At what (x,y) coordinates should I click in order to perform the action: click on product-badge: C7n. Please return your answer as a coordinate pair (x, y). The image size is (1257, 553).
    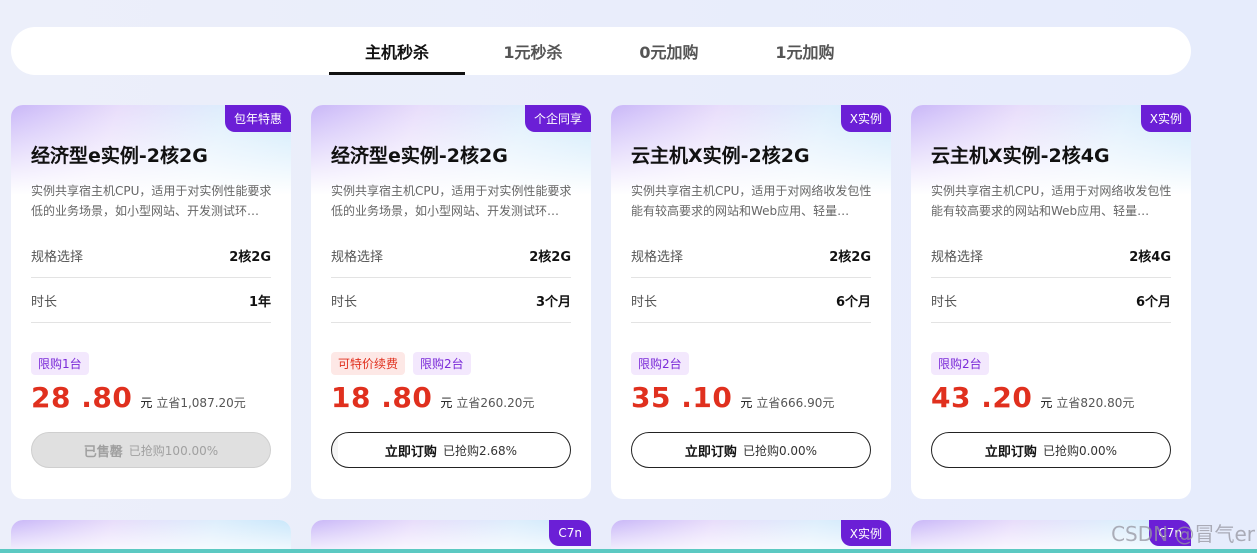
    Looking at the image, I should click on (570, 533).